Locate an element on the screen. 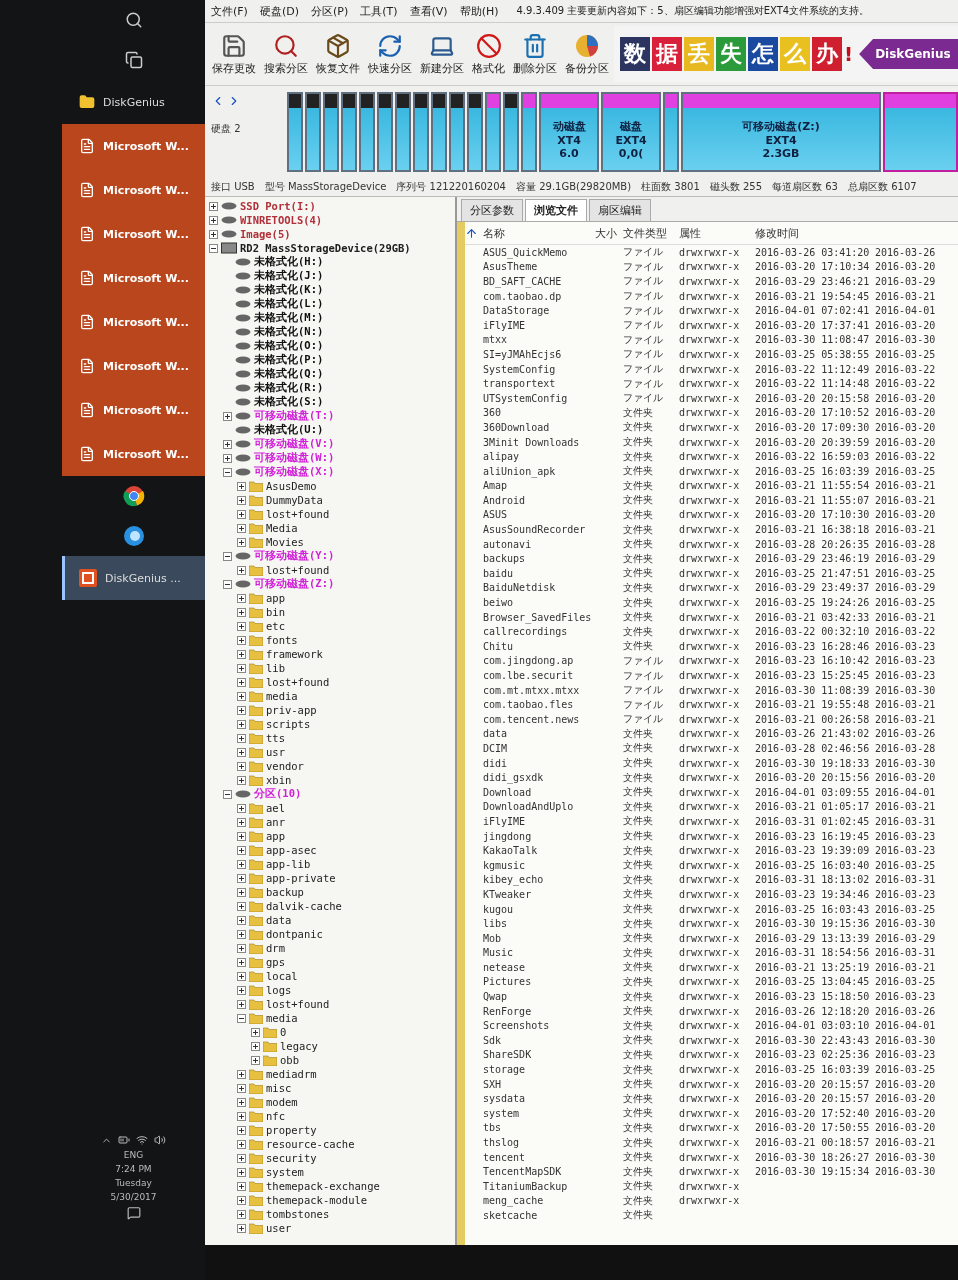 This screenshot has width=958, height=1280. tree-item: 未格式化(Q:) is located at coordinates (289, 374).